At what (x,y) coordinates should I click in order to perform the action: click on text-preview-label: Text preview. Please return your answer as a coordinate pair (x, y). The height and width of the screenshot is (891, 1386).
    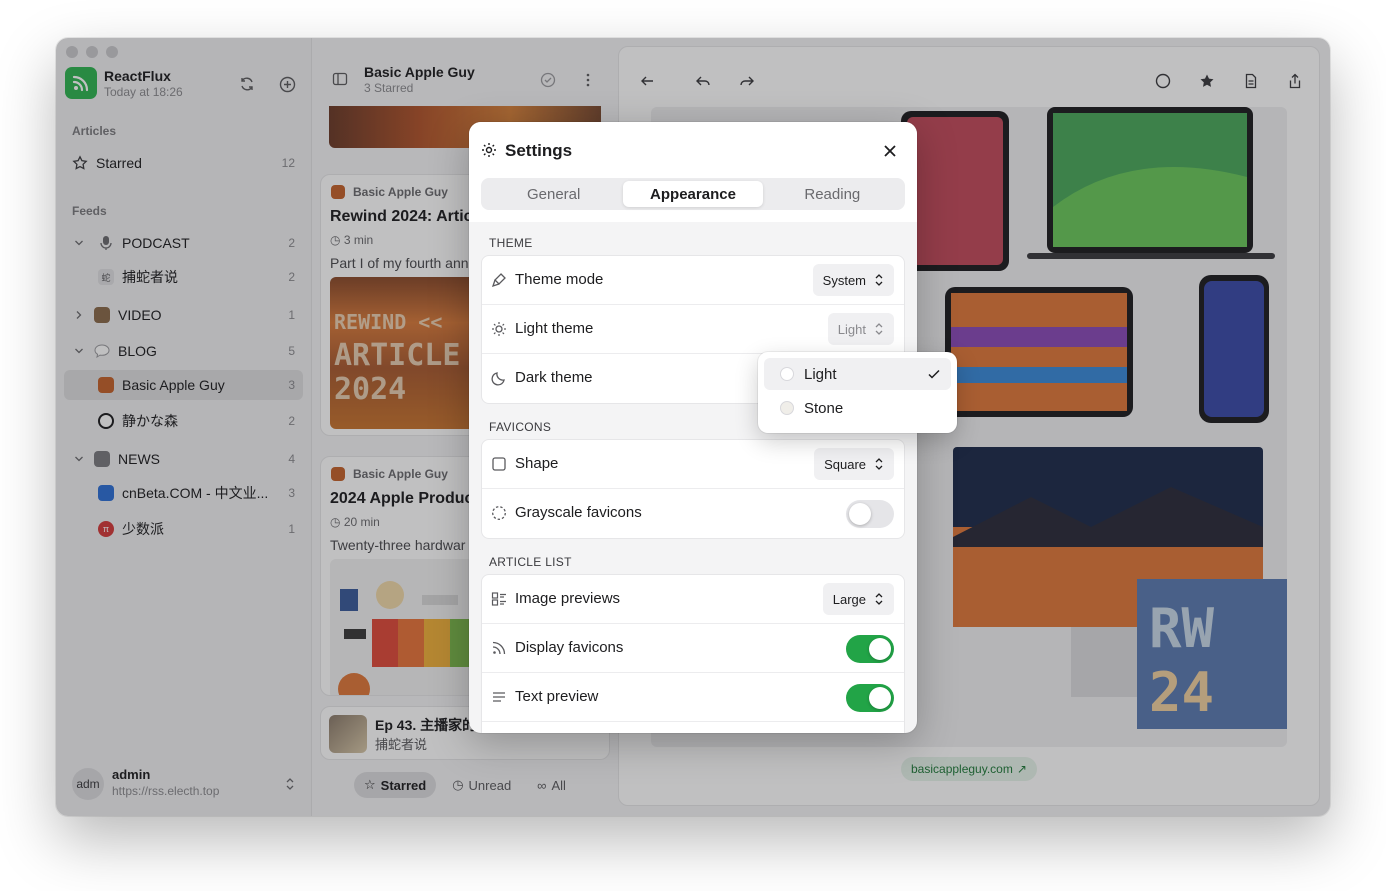
    Looking at the image, I should click on (557, 696).